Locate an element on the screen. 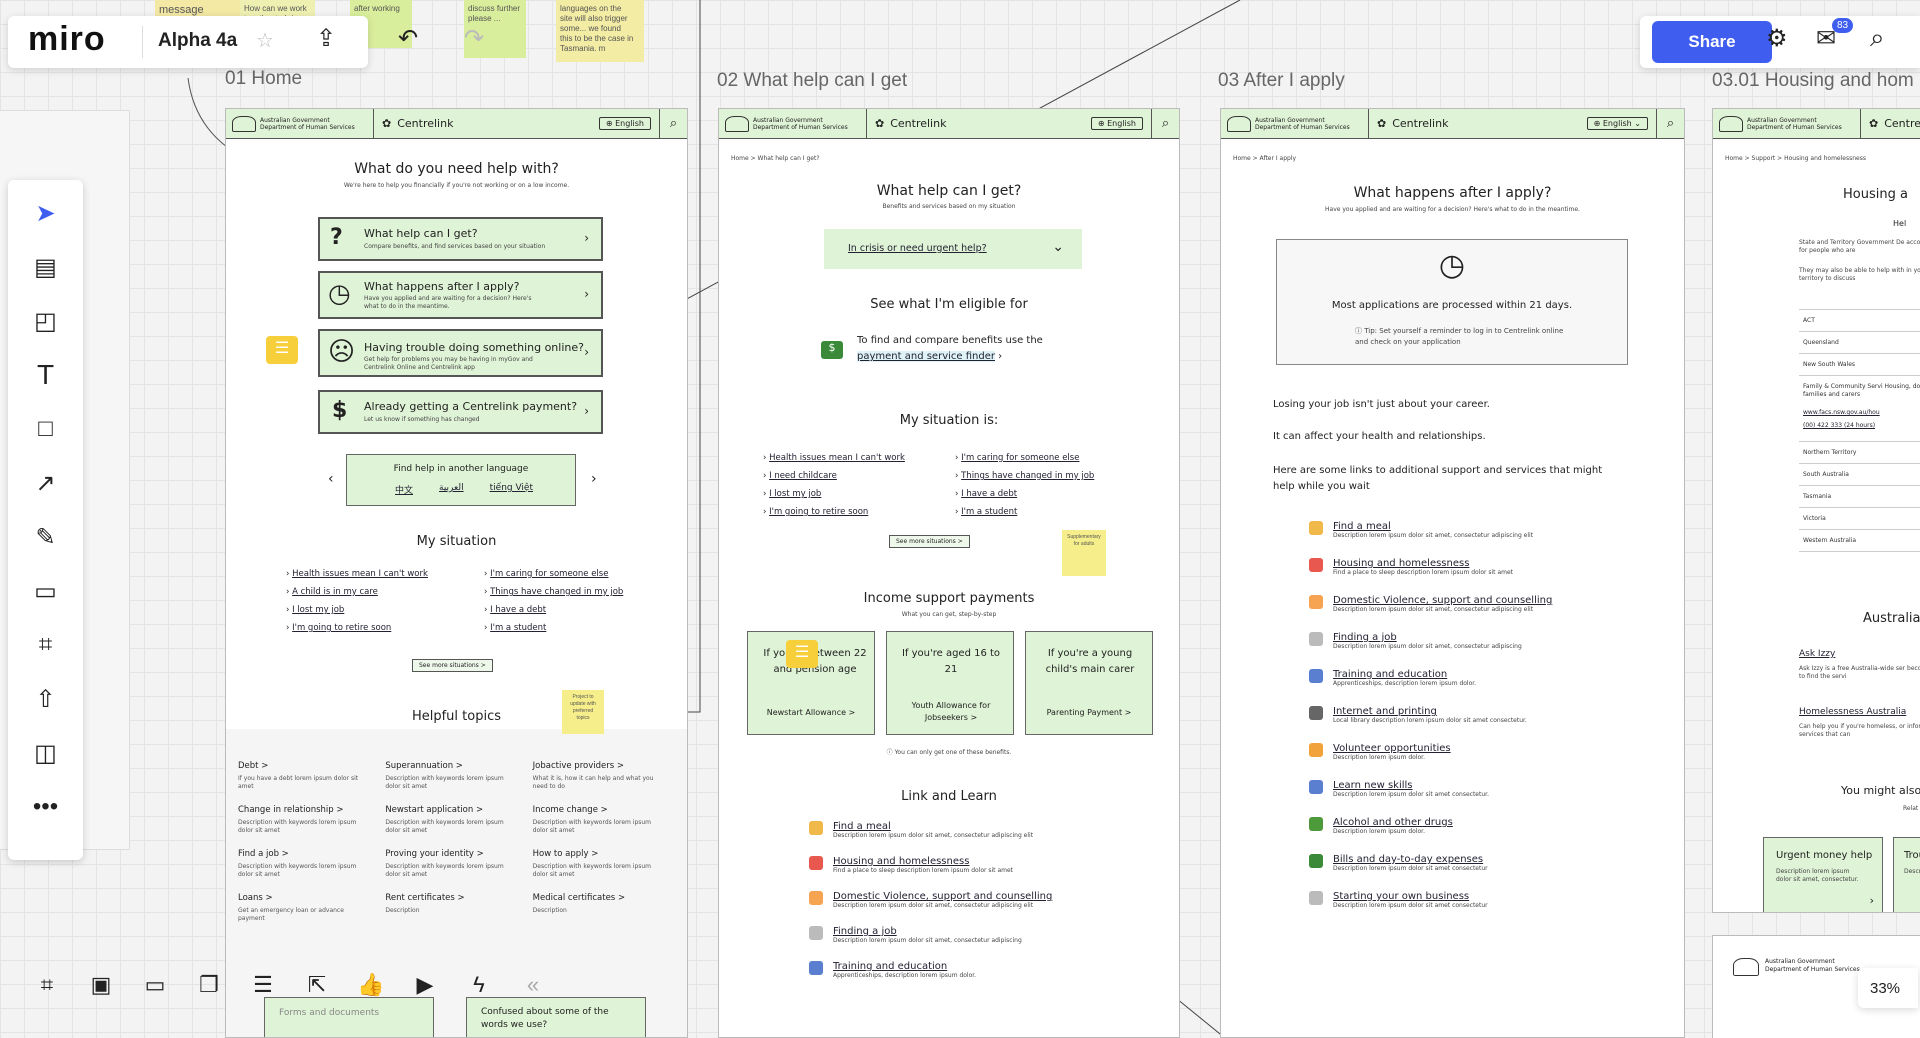 The height and width of the screenshot is (1038, 1920). collapse-icon: « is located at coordinates (533, 985).